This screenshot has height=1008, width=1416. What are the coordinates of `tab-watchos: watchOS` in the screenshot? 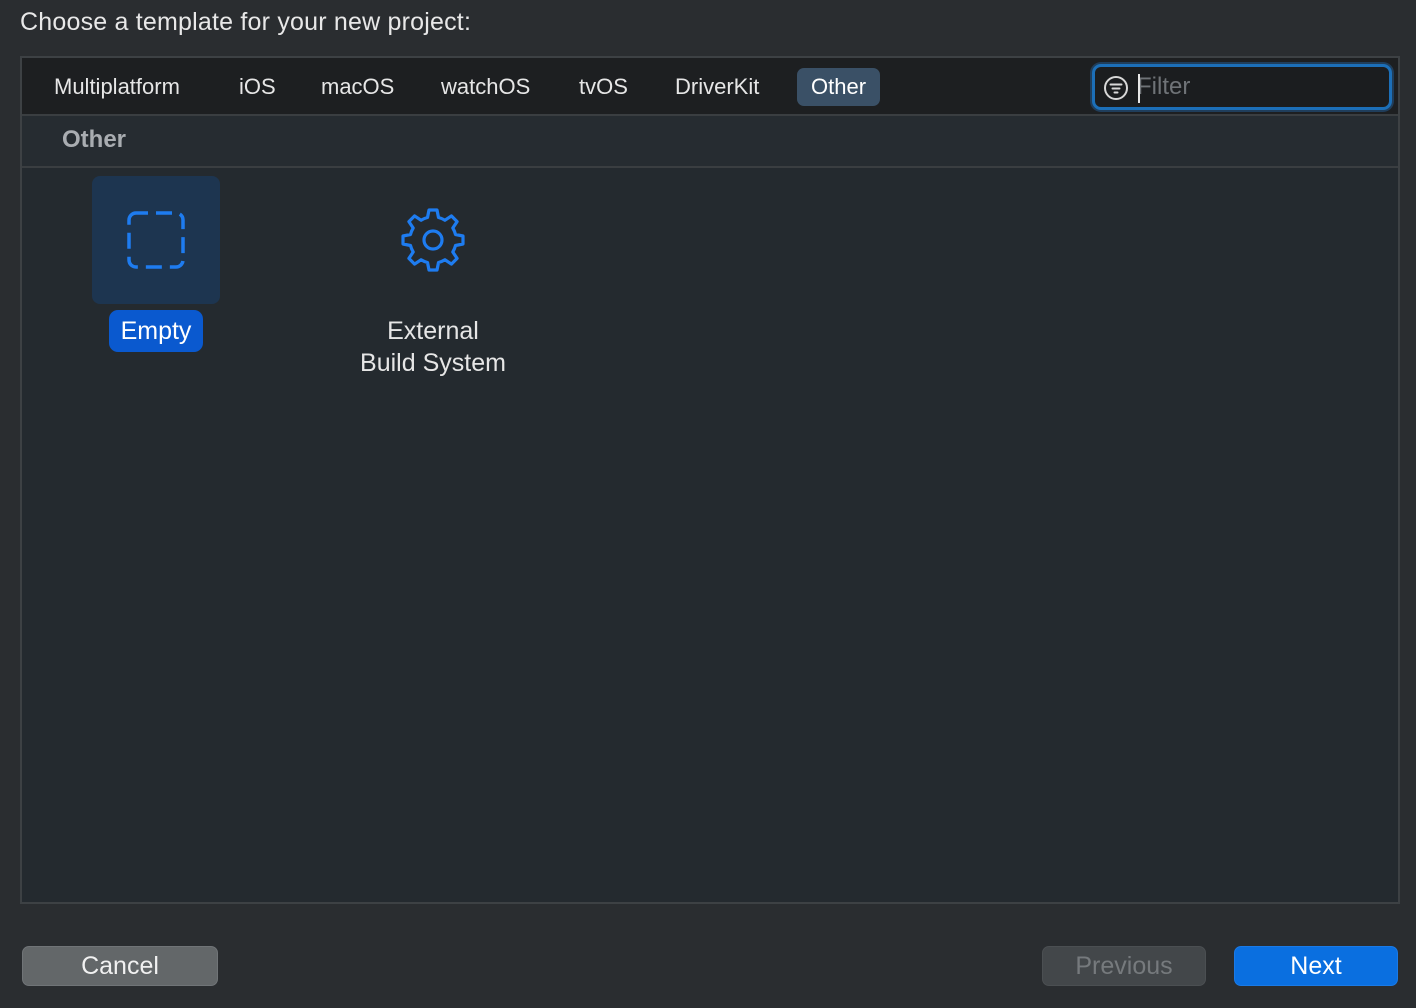 It's located at (485, 87).